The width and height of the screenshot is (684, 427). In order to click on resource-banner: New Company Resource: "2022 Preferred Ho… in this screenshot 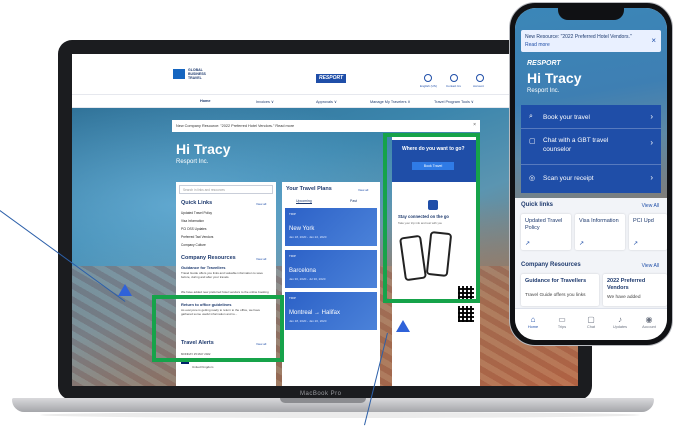, I will do `click(326, 126)`.